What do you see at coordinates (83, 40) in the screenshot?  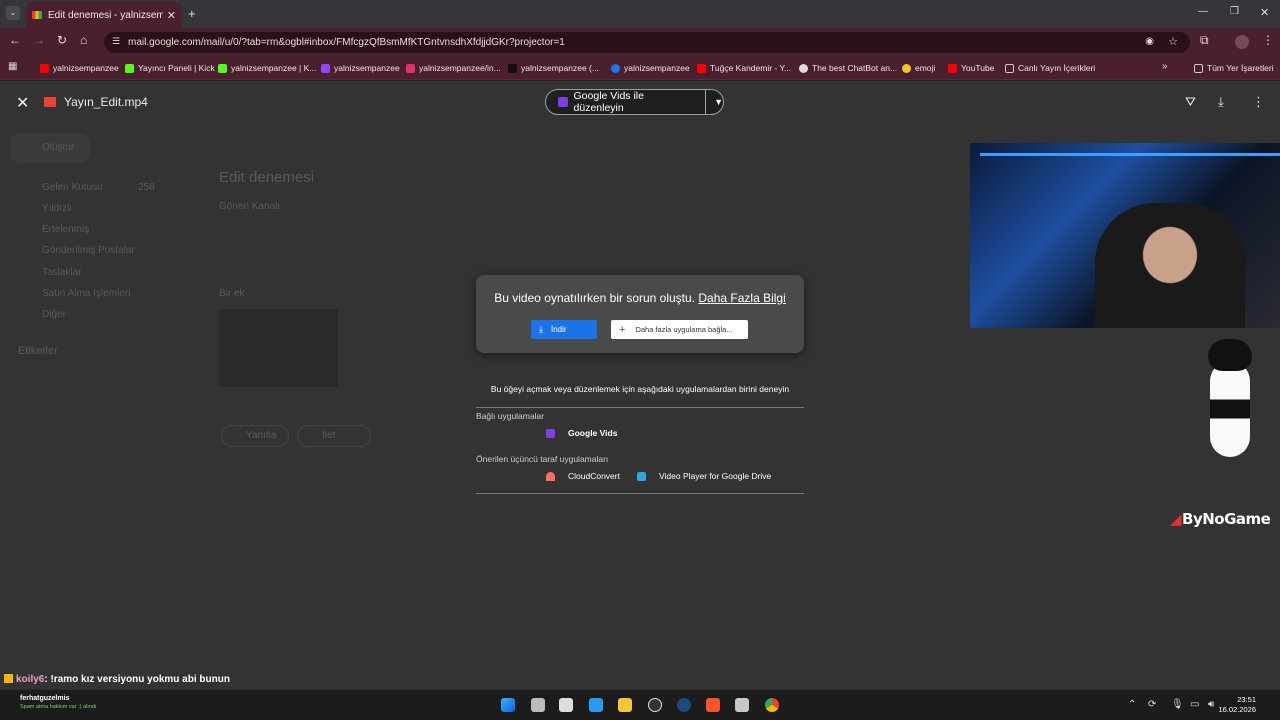 I see `home-icon: ⌂` at bounding box center [83, 40].